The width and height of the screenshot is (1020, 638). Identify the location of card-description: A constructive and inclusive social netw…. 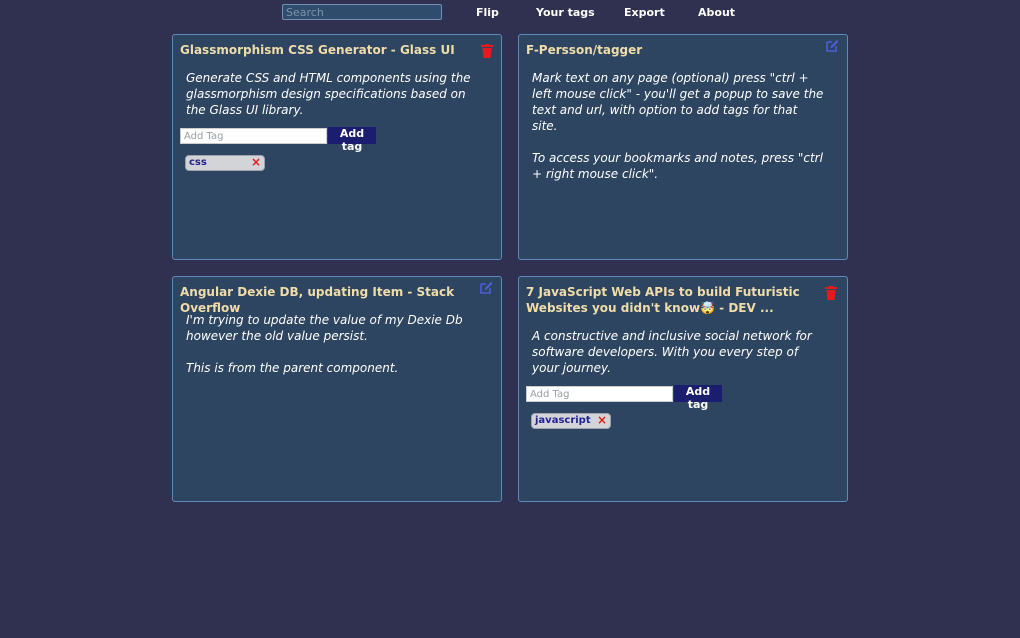
(674, 352).